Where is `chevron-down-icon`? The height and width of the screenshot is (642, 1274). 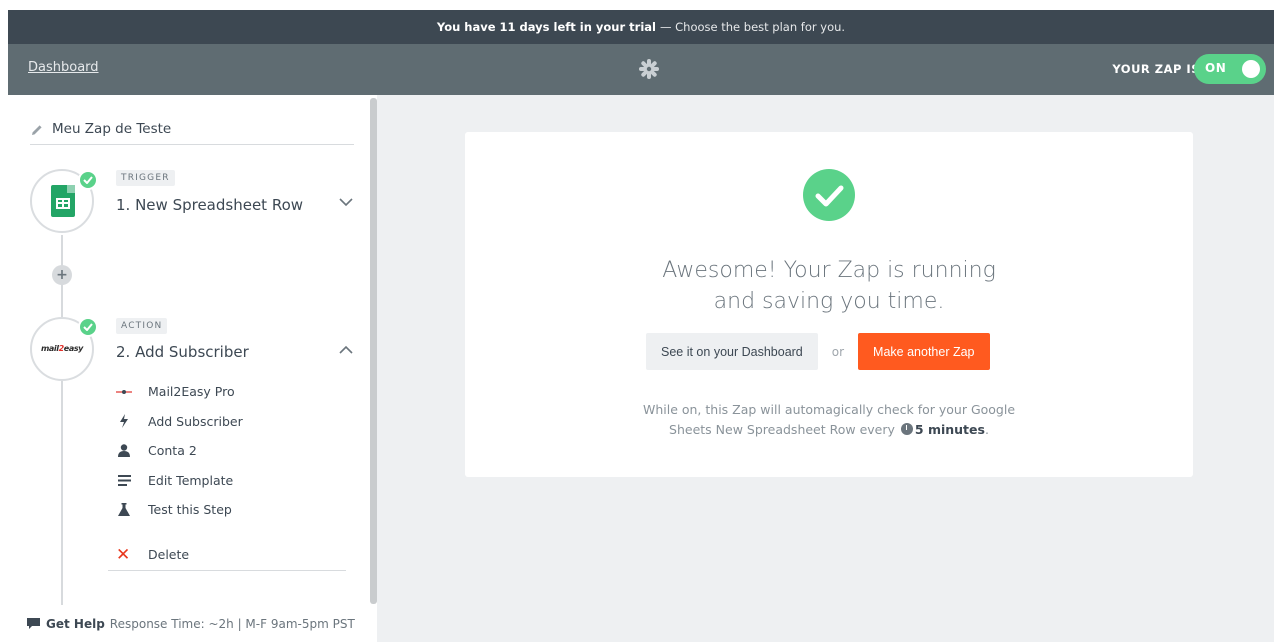 chevron-down-icon is located at coordinates (346, 202).